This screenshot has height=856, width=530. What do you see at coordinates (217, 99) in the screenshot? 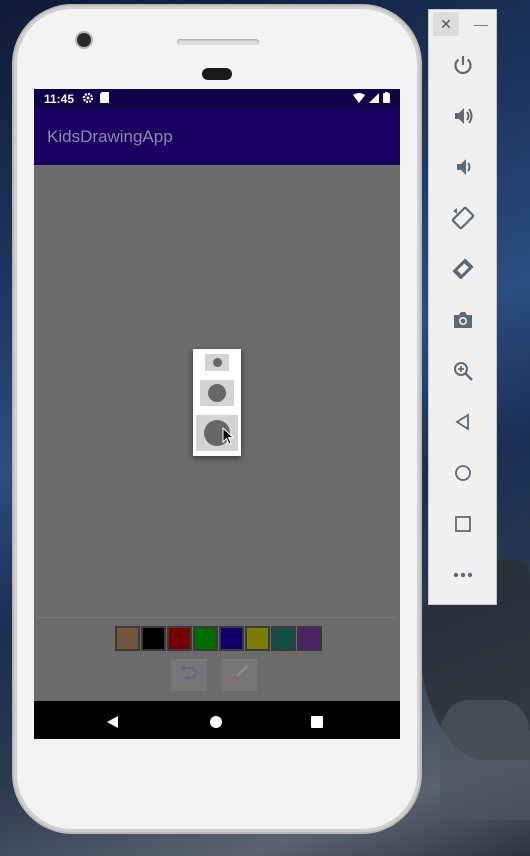
I see `status-bar: 11:45` at bounding box center [217, 99].